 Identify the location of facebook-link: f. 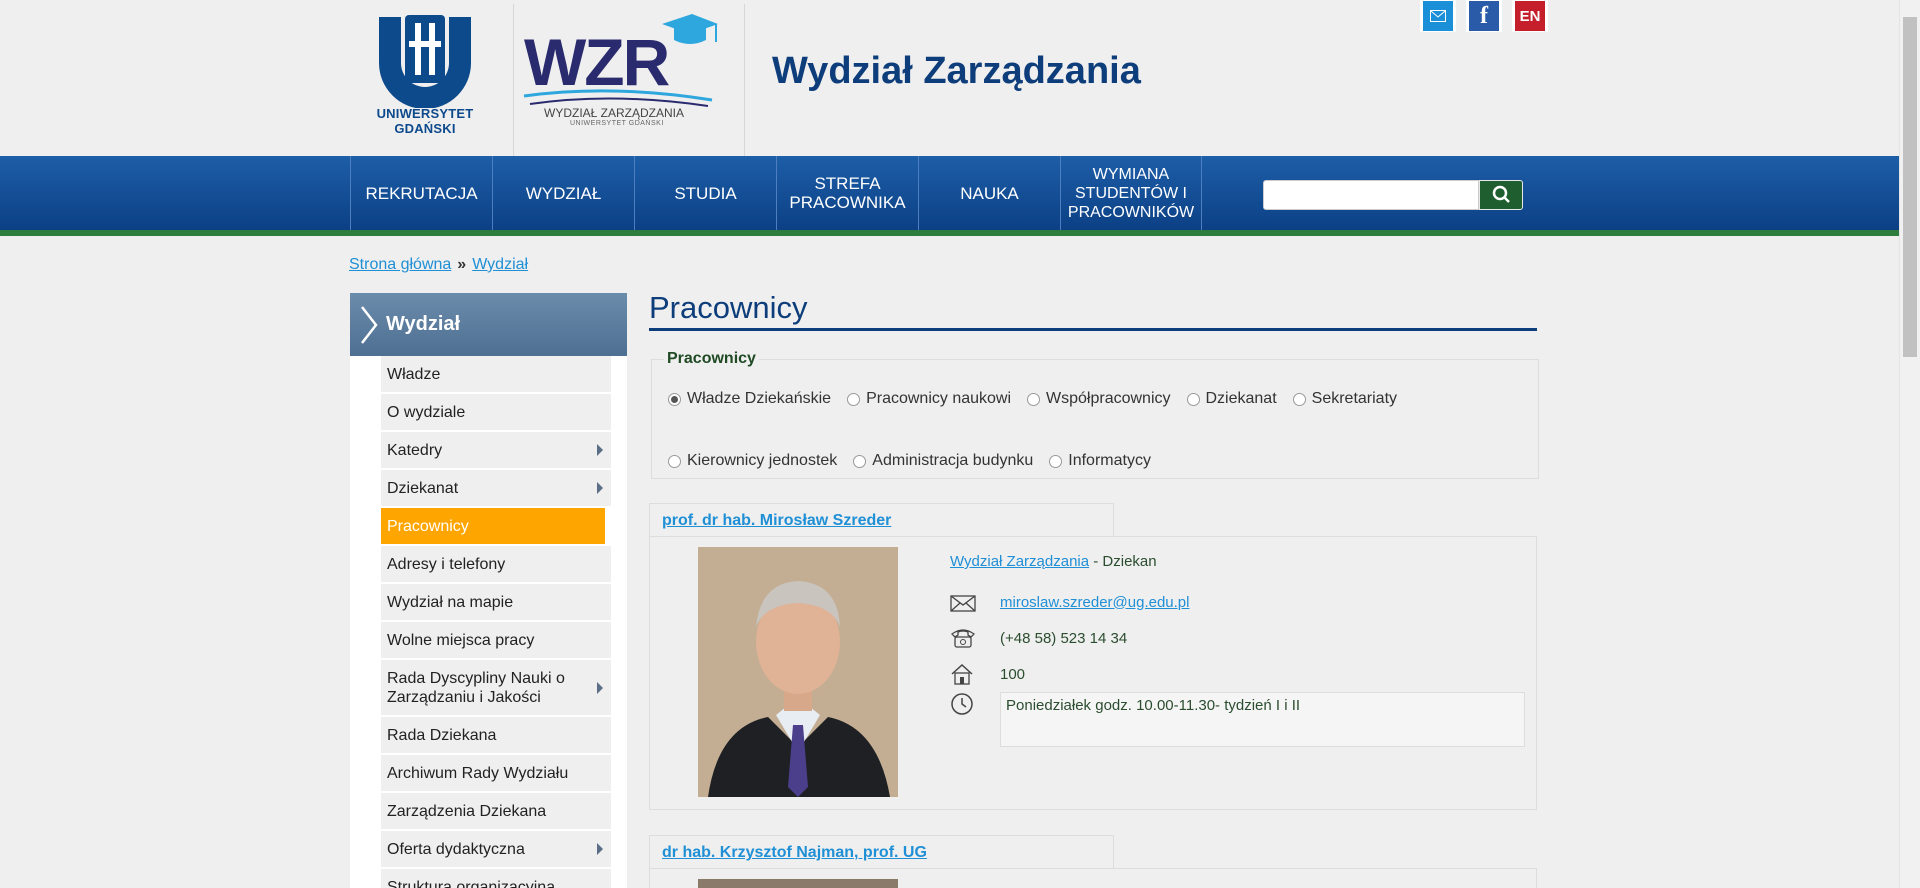
(1484, 16).